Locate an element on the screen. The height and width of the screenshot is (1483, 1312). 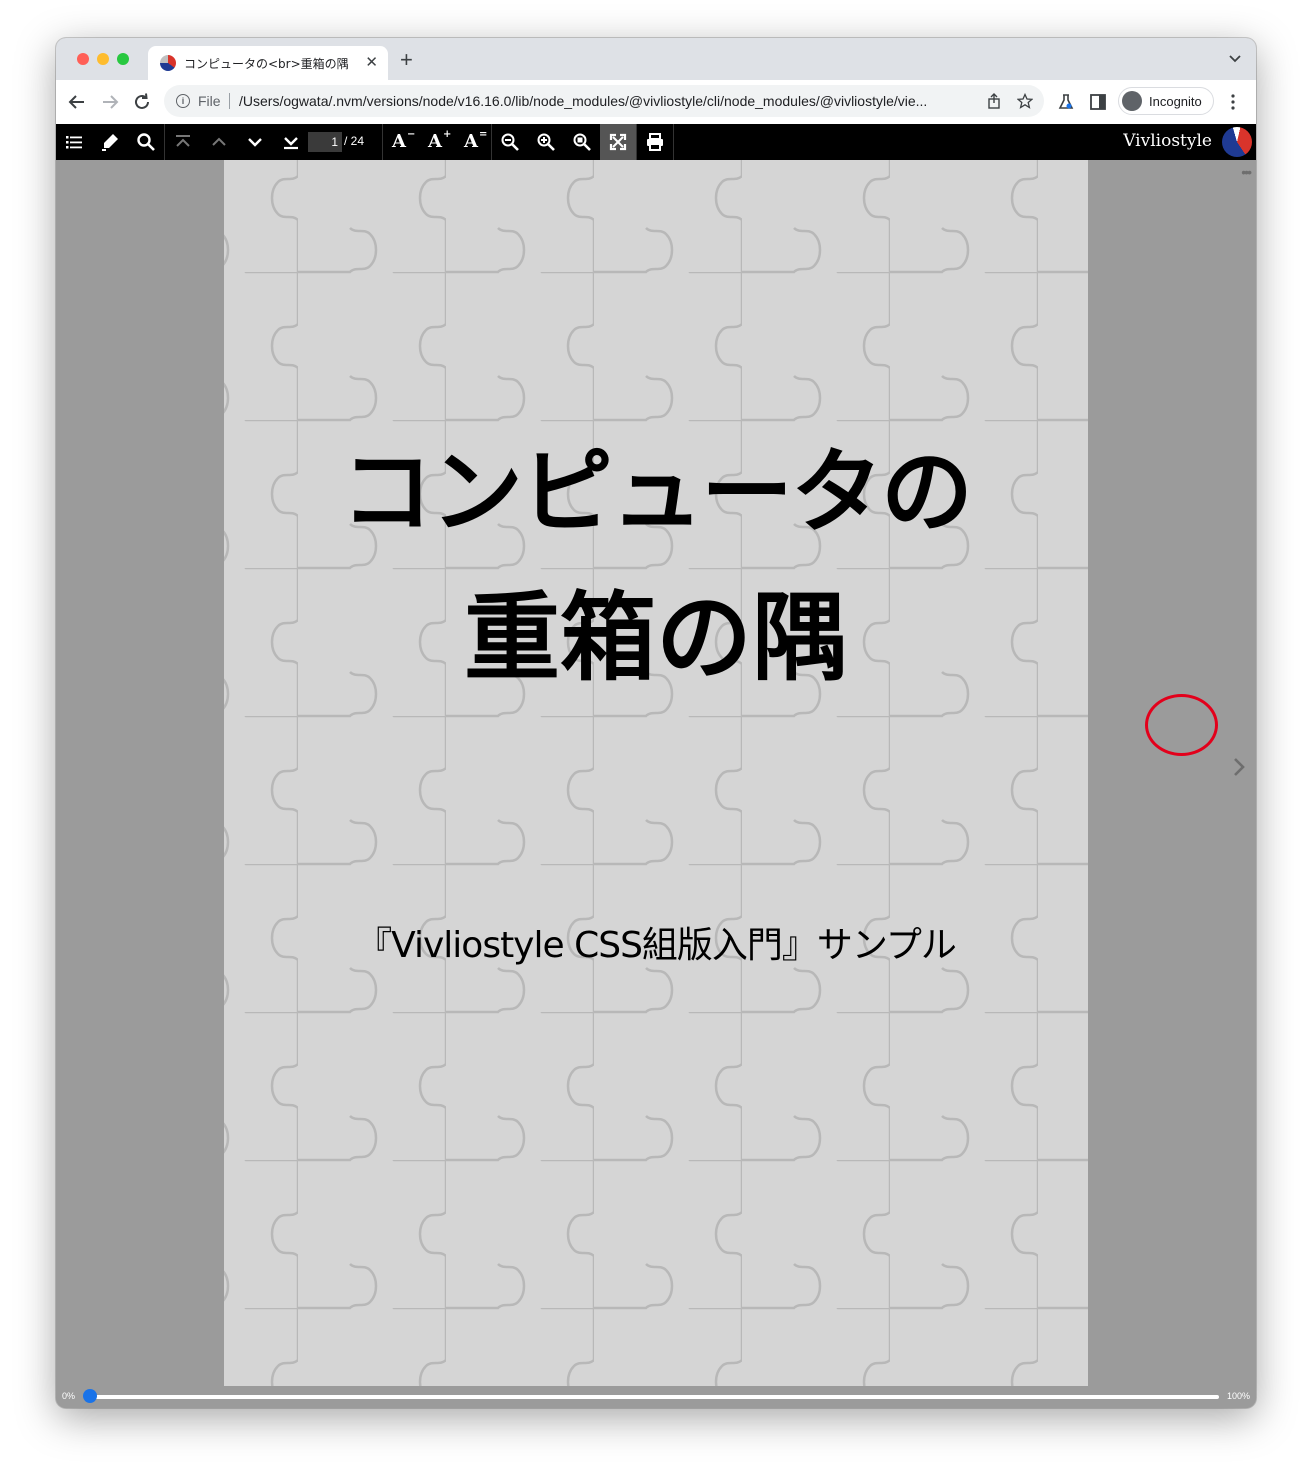
minimize-window-button is located at coordinates (103, 59).